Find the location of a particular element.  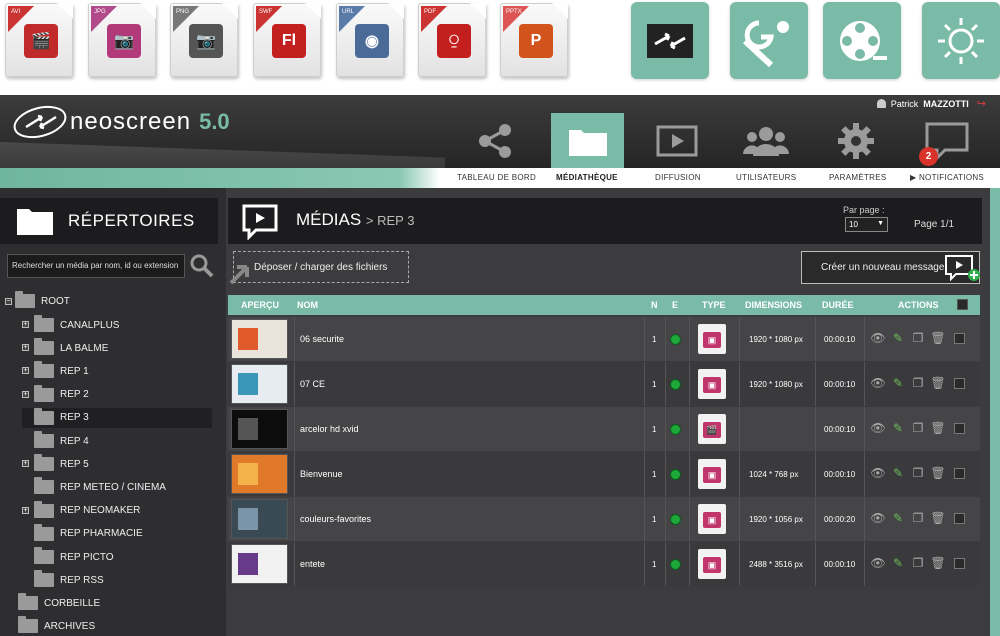

tree-trash: CORBEILLE is located at coordinates (59, 603).